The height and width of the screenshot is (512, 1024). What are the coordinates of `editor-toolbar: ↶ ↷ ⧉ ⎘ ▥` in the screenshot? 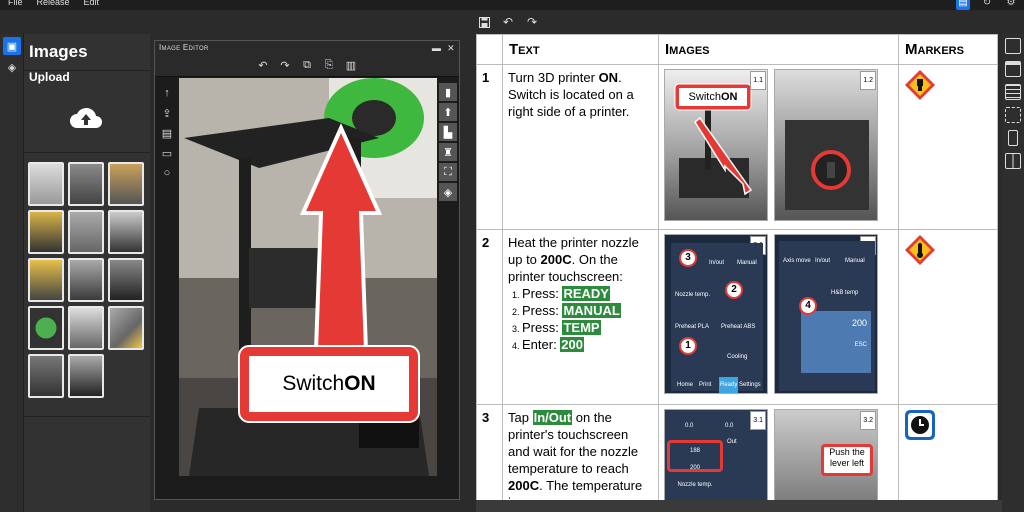 It's located at (307, 66).